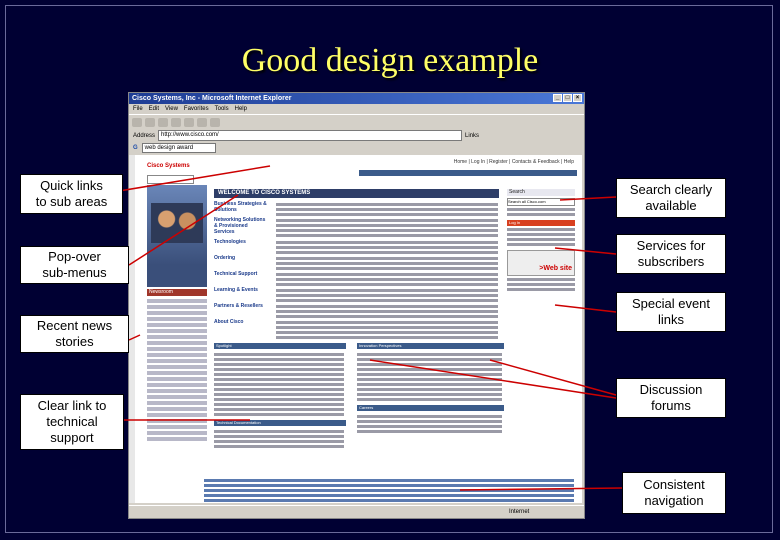 Image resolution: width=780 pixels, height=540 pixels. Describe the element at coordinates (356, 193) in the screenshot. I see `welcome-banner: WELCOME TO CISCO SYSTEMS` at that location.